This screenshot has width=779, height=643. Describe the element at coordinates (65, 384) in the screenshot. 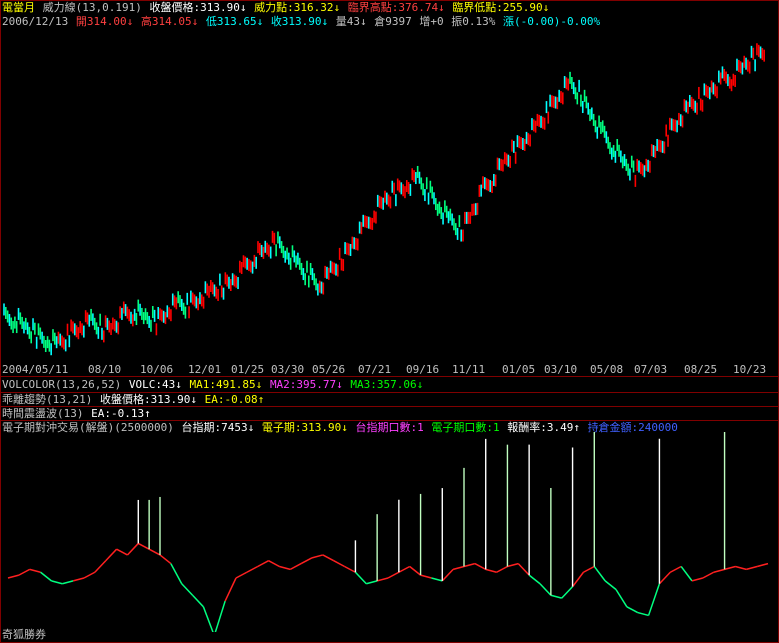

I see `volcolor-item-0: VOLCOLOR(13,26,52)` at that location.